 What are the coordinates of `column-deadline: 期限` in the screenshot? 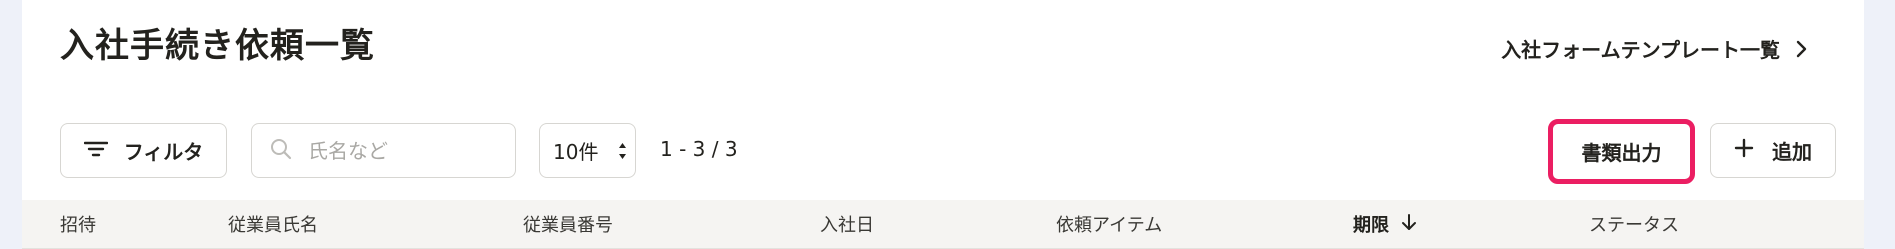 It's located at (1385, 224).